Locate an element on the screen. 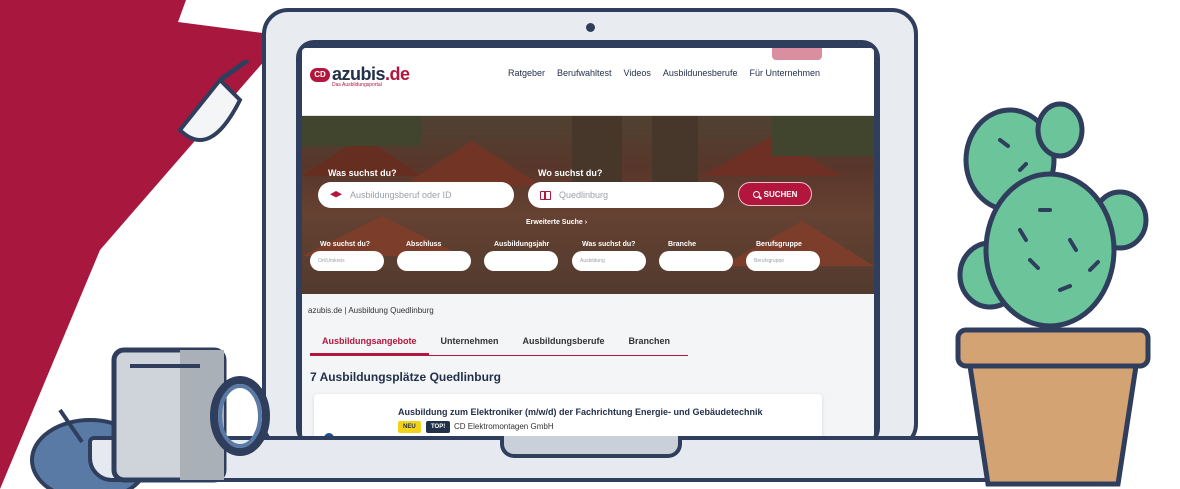 This screenshot has height=489, width=1180. map-icon is located at coordinates (545, 195).